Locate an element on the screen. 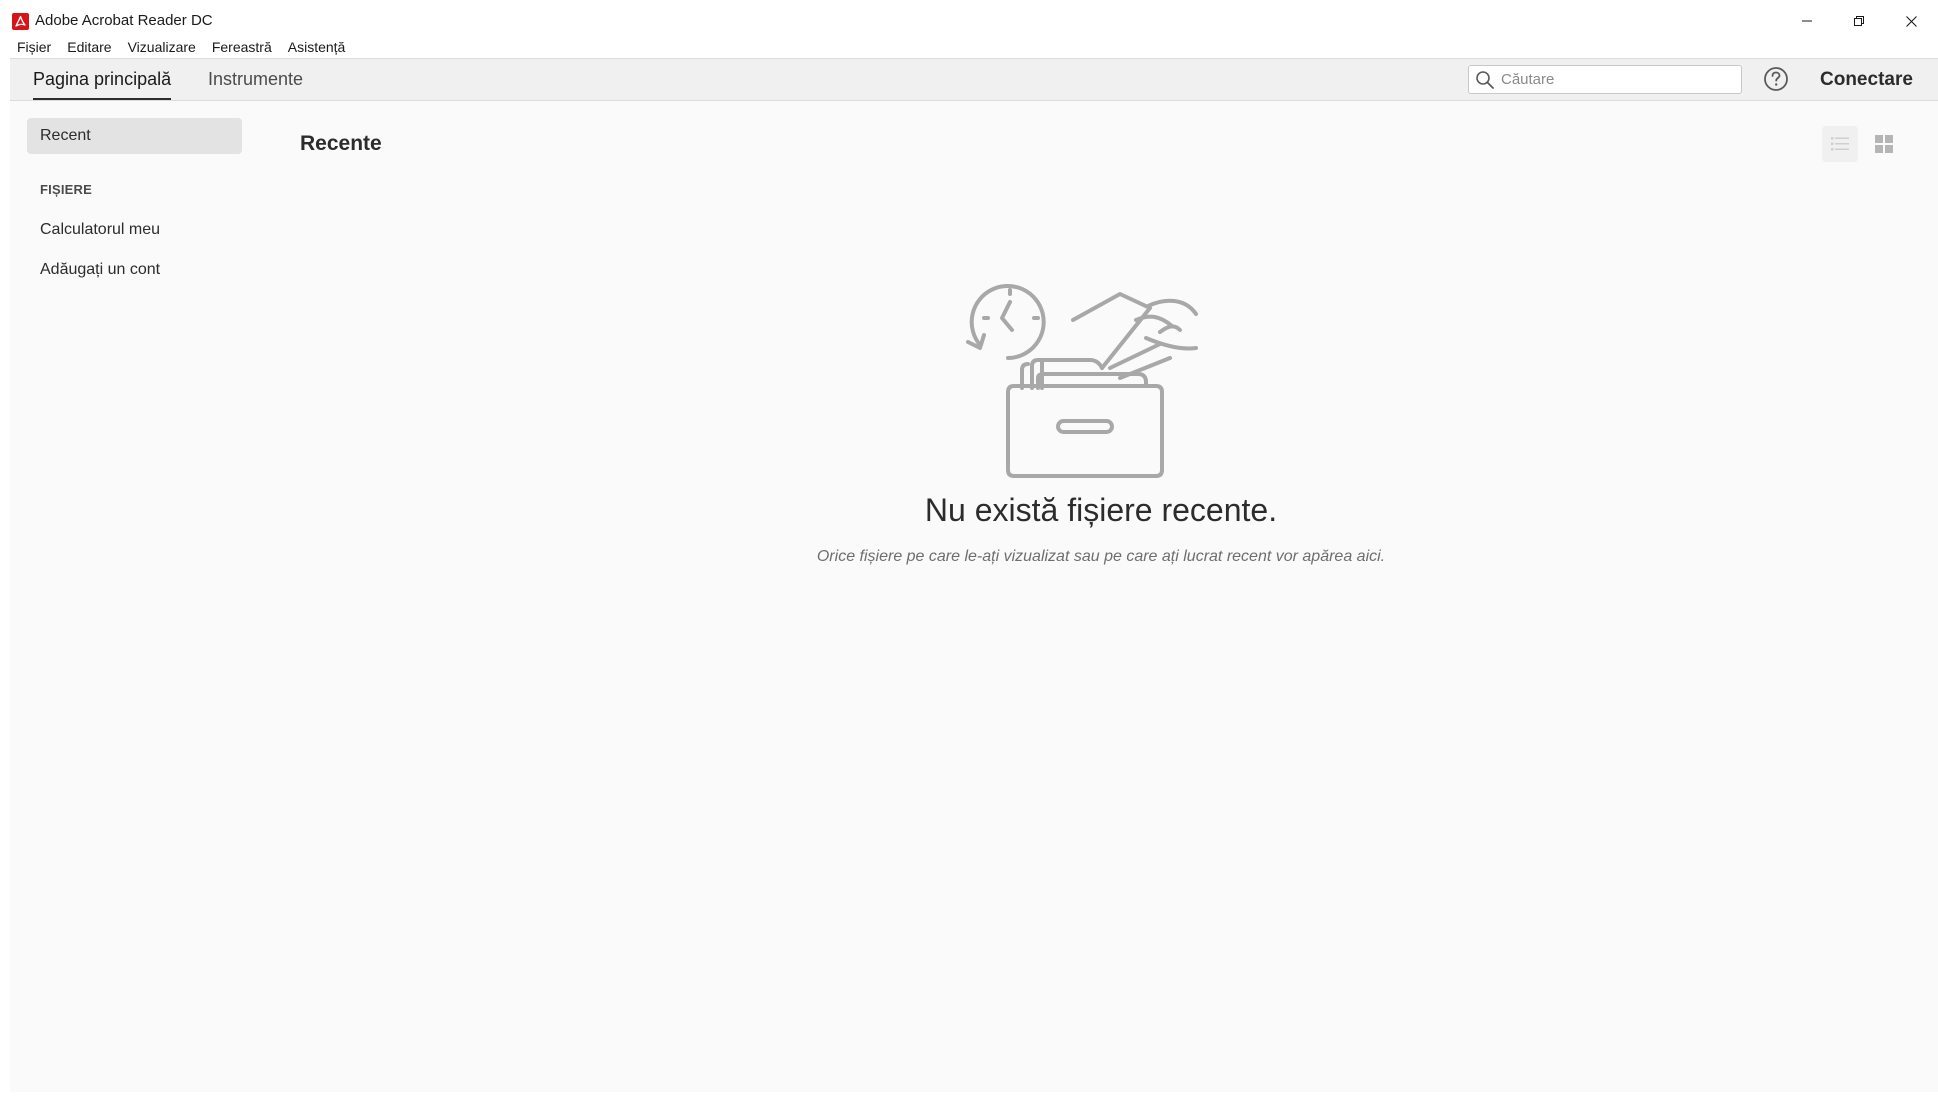 The height and width of the screenshot is (1098, 1938). menu-edit: Editare is located at coordinates (89, 47).